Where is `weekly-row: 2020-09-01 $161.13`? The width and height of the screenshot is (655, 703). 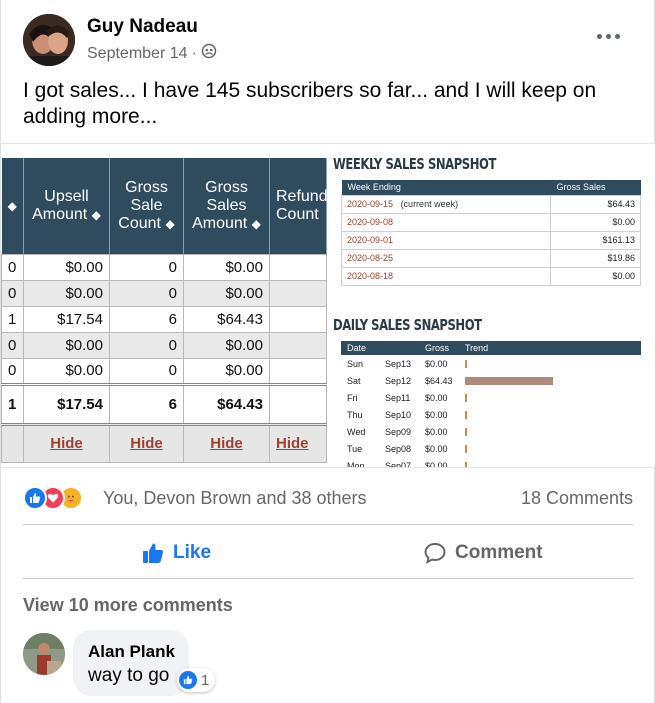
weekly-row: 2020-09-01 $161.13 is located at coordinates (491, 240).